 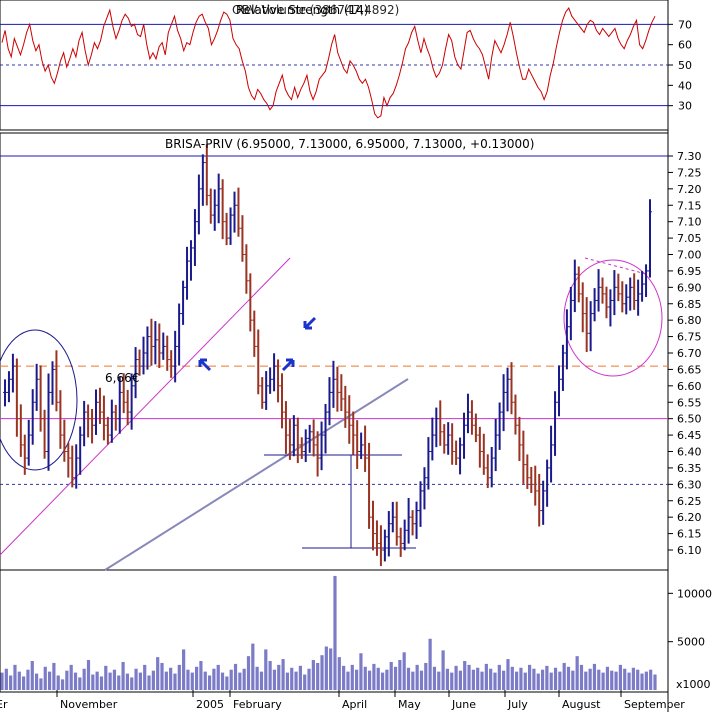 What do you see at coordinates (39, 400) in the screenshot?
I see `highlight-circle-left` at bounding box center [39, 400].